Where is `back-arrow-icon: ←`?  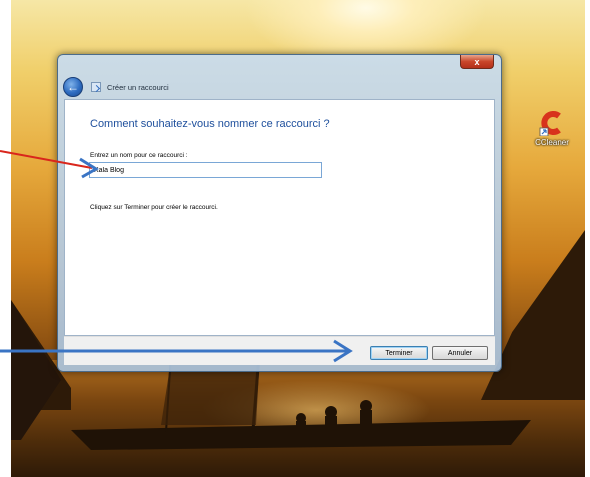 back-arrow-icon: ← is located at coordinates (73, 87).